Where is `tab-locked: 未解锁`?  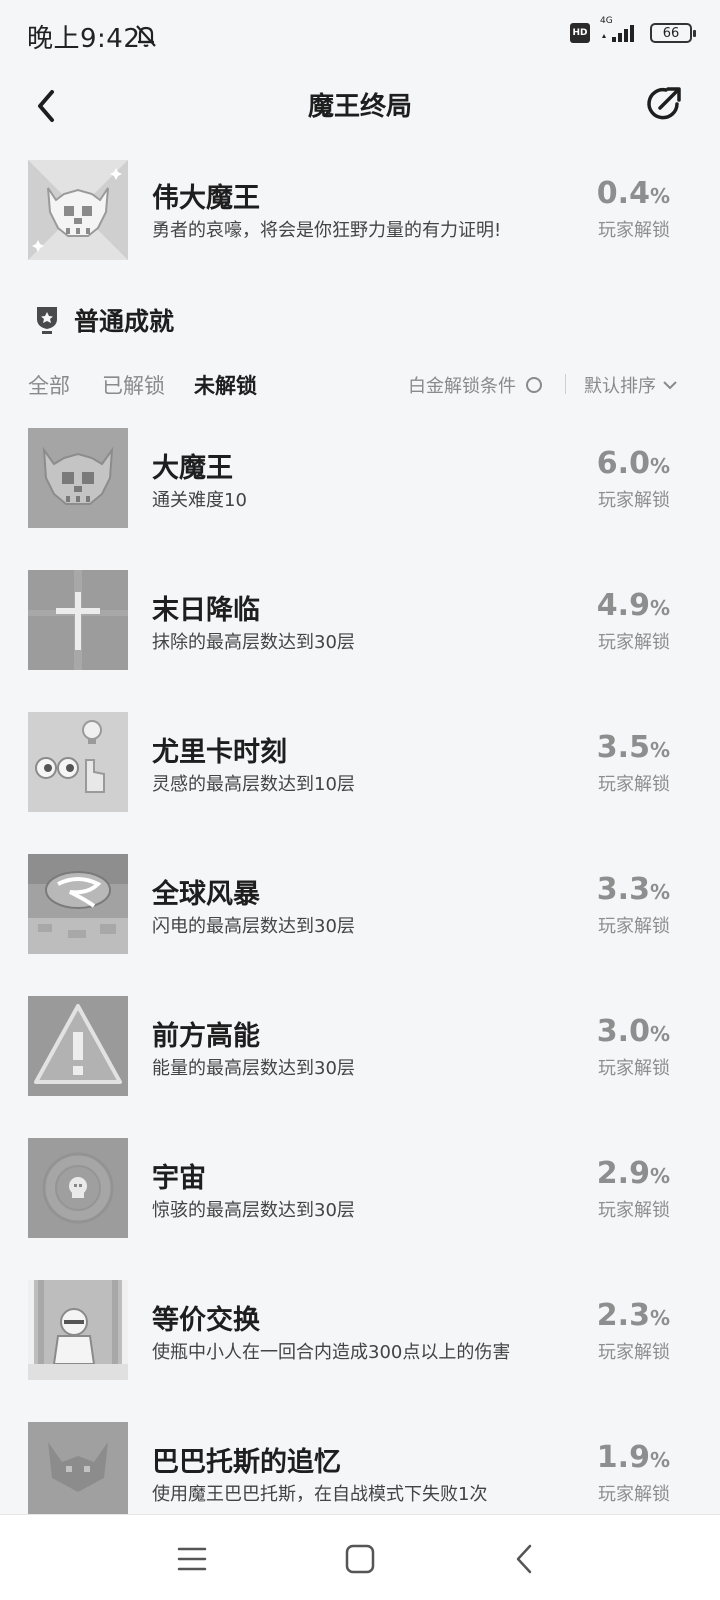 tab-locked: 未解锁 is located at coordinates (225, 385).